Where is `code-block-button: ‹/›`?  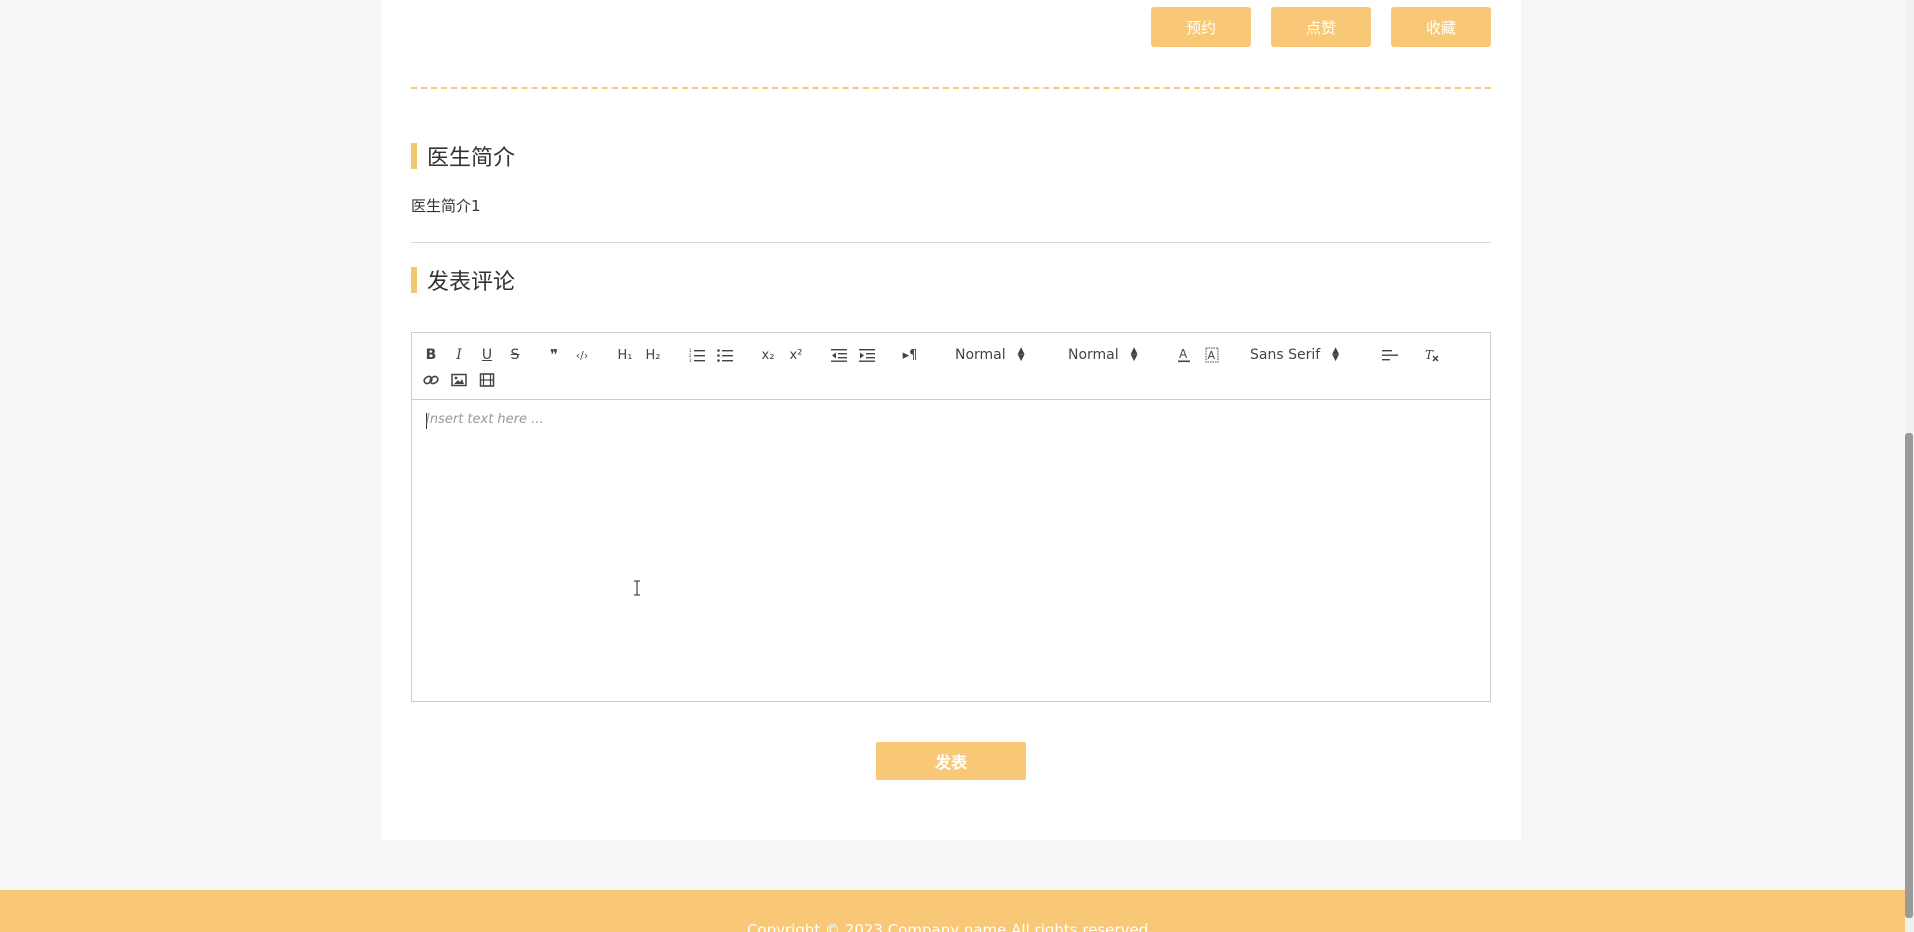 code-block-button: ‹/› is located at coordinates (582, 355).